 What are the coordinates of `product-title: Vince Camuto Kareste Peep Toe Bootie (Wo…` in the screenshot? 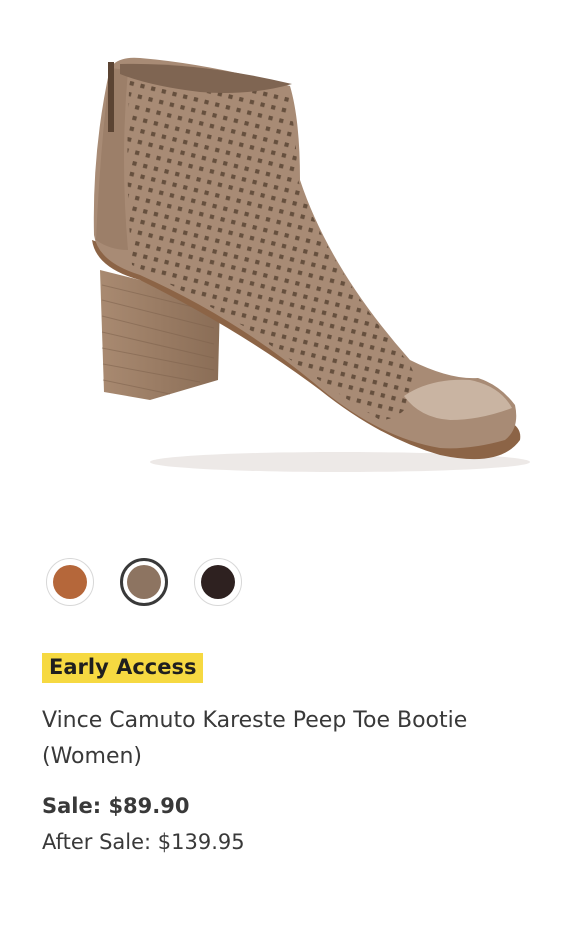 It's located at (282, 739).